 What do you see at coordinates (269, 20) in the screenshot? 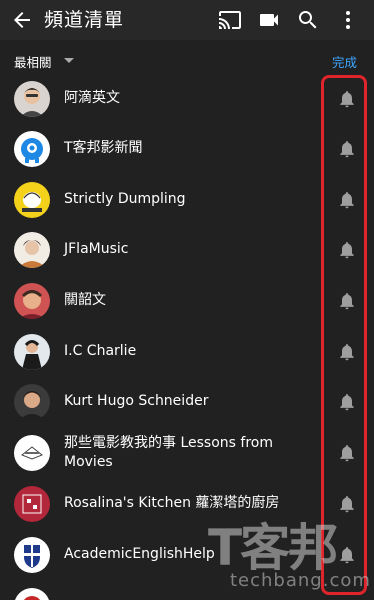
I see `video-camera-icon` at bounding box center [269, 20].